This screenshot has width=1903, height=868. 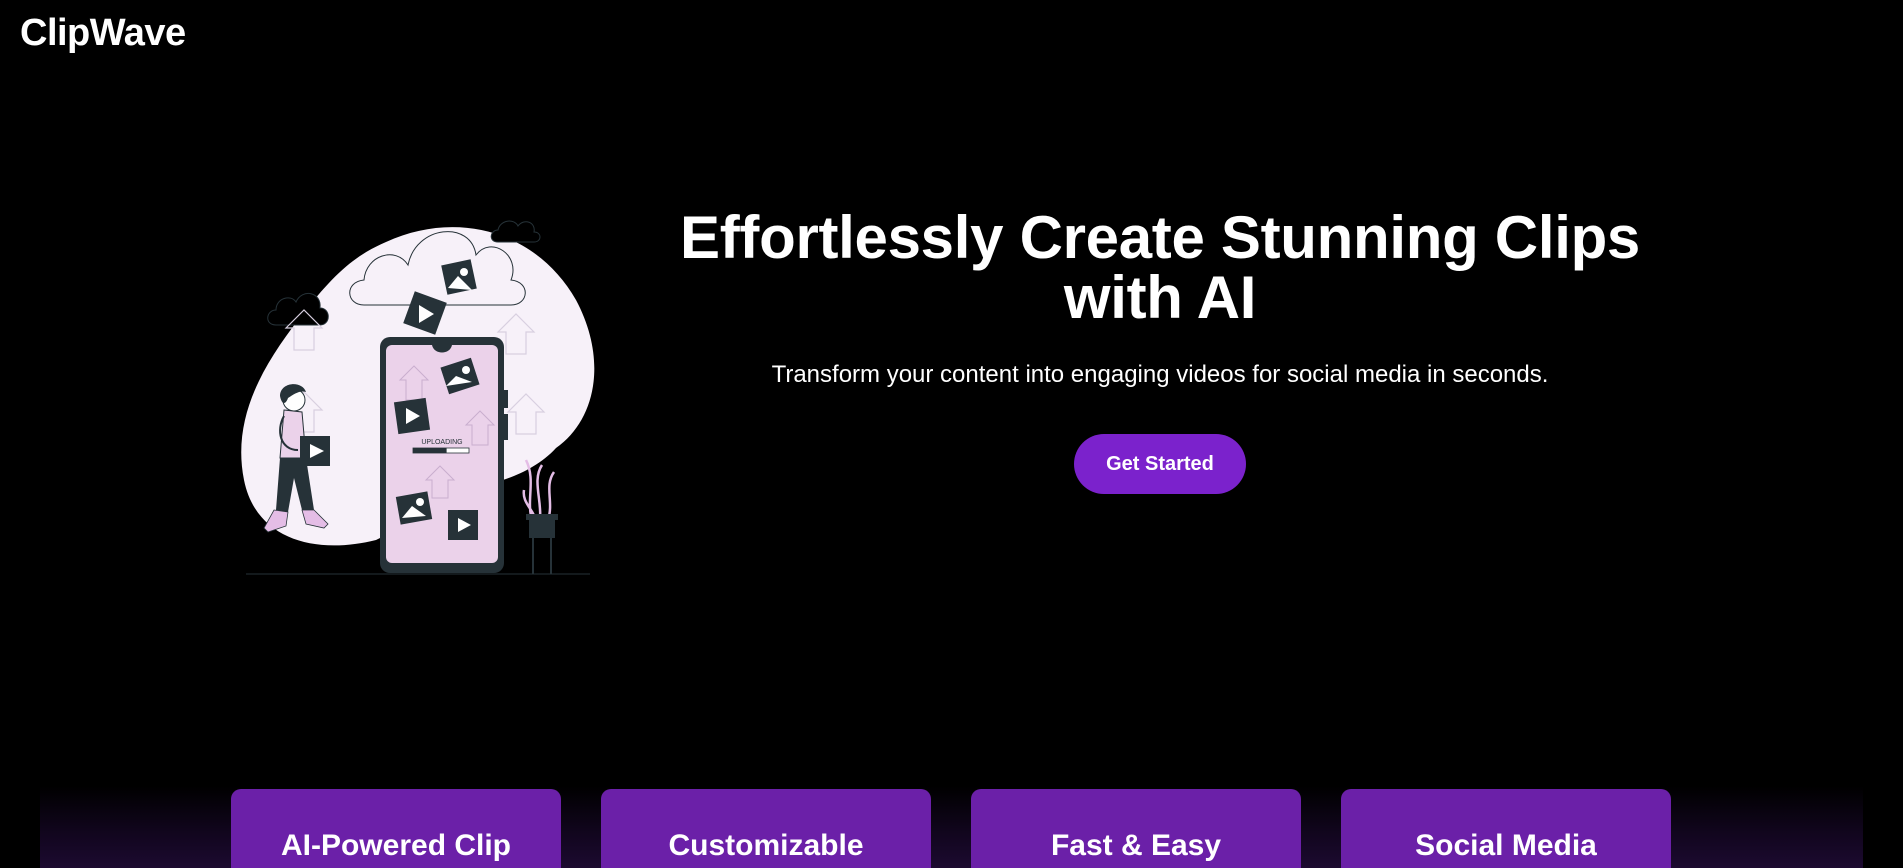 What do you see at coordinates (1160, 464) in the screenshot?
I see `get-started-button: Get Started` at bounding box center [1160, 464].